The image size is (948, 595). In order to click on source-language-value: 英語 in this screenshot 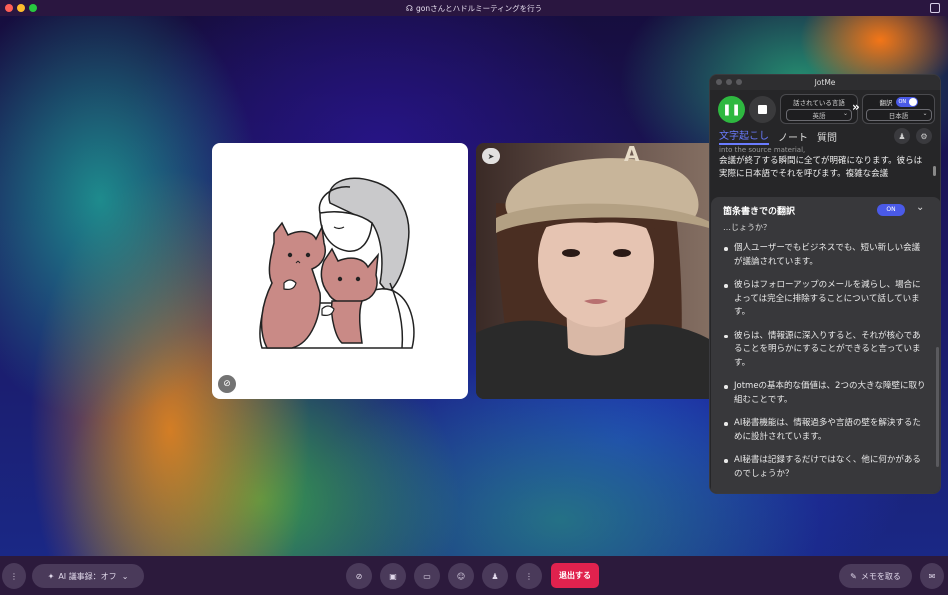, I will do `click(819, 116)`.